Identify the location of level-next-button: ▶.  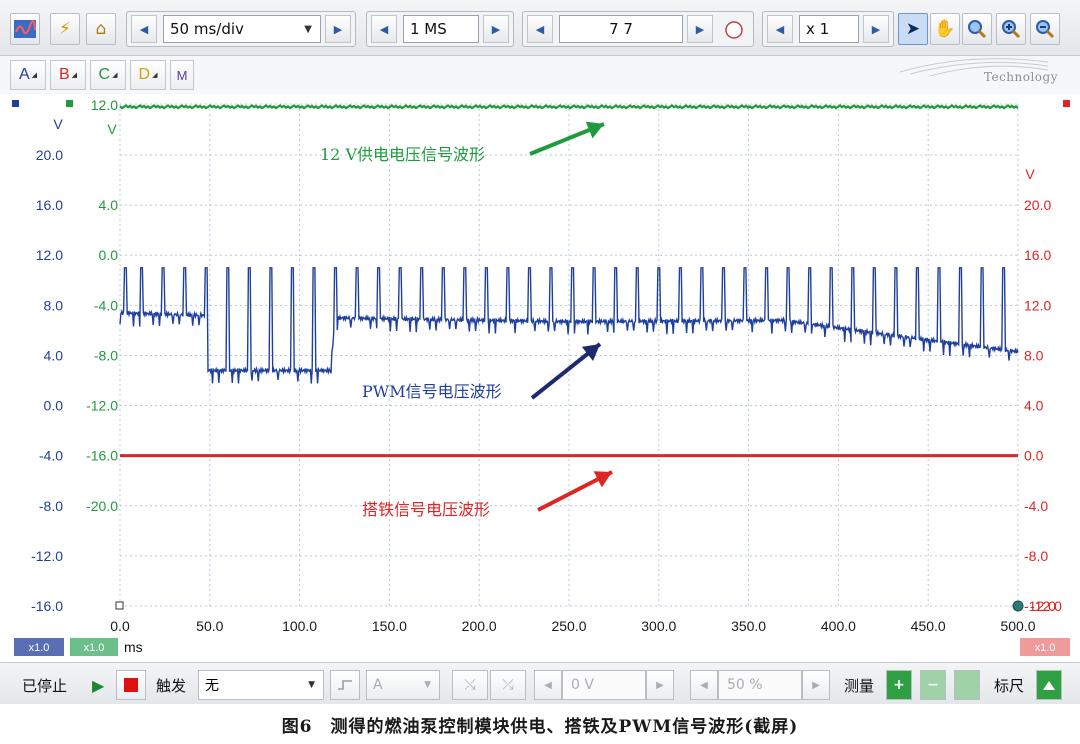
(660, 685).